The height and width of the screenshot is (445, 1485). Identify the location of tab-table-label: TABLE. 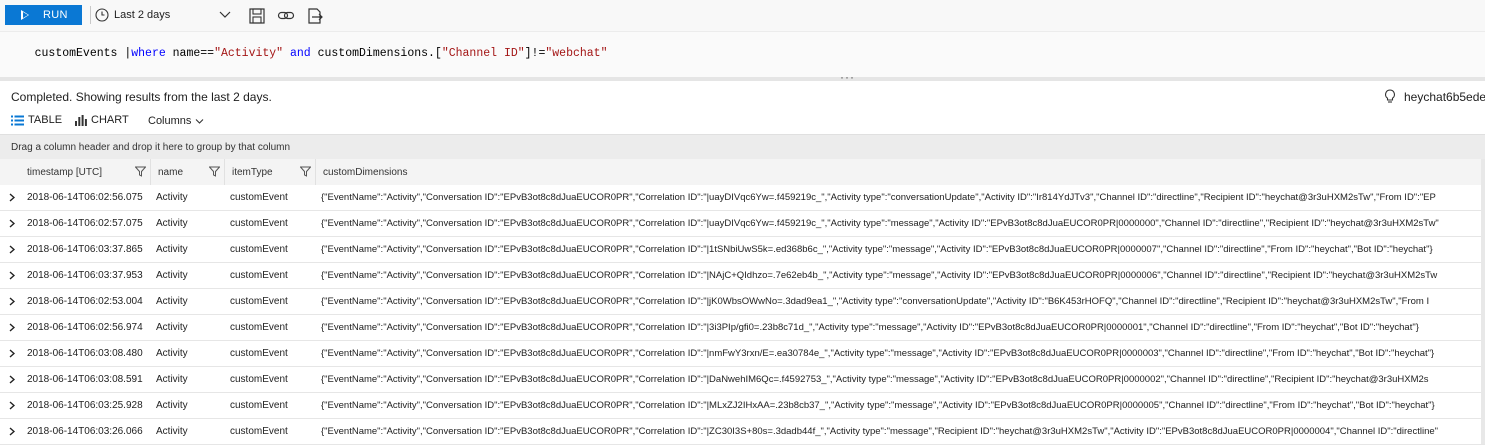
(45, 120).